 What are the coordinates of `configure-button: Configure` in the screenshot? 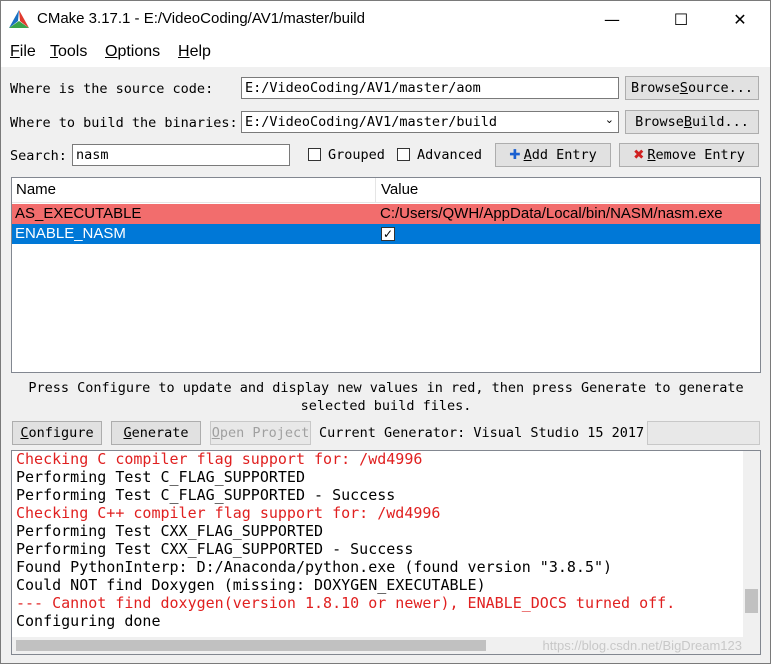 It's located at (57, 433).